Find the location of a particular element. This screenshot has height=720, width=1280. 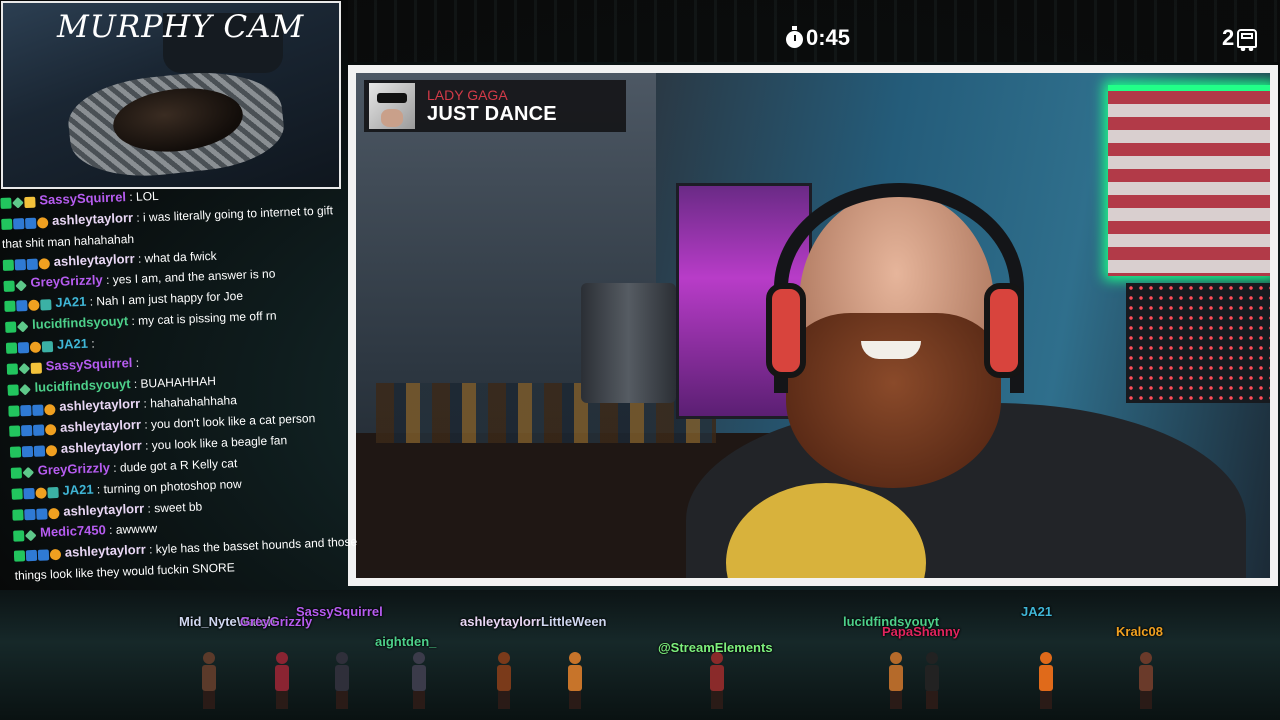

headset-ear-right is located at coordinates (1004, 330).